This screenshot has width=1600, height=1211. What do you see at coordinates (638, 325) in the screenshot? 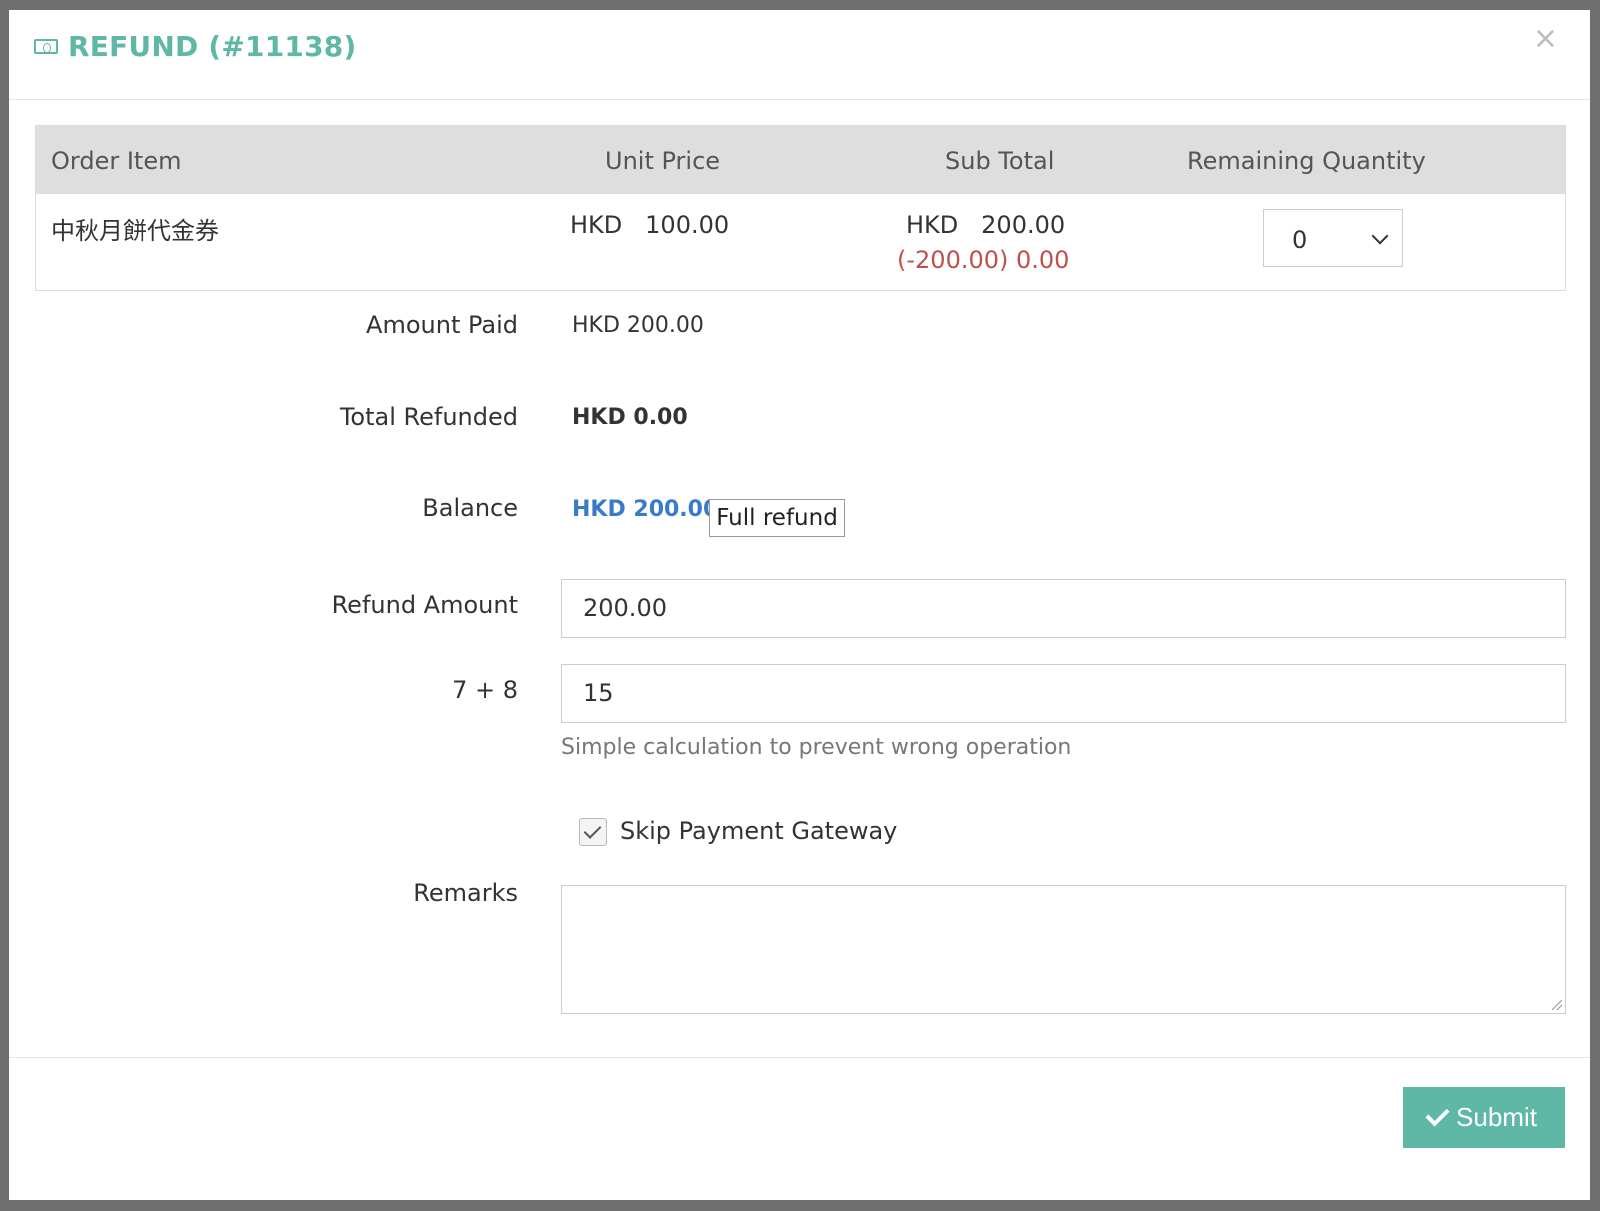
I see `amount-paid-value: HKD 200.00` at bounding box center [638, 325].